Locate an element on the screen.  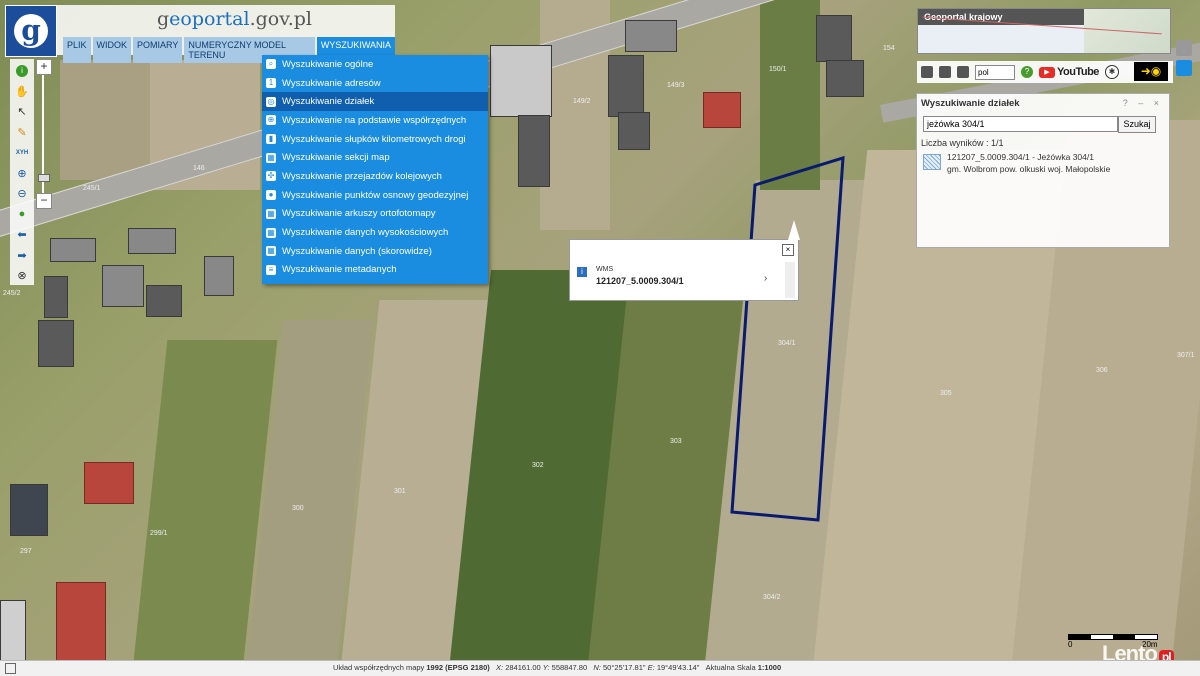
result-count: Liczba wyników : 1/1 is located at coordinates (962, 143).